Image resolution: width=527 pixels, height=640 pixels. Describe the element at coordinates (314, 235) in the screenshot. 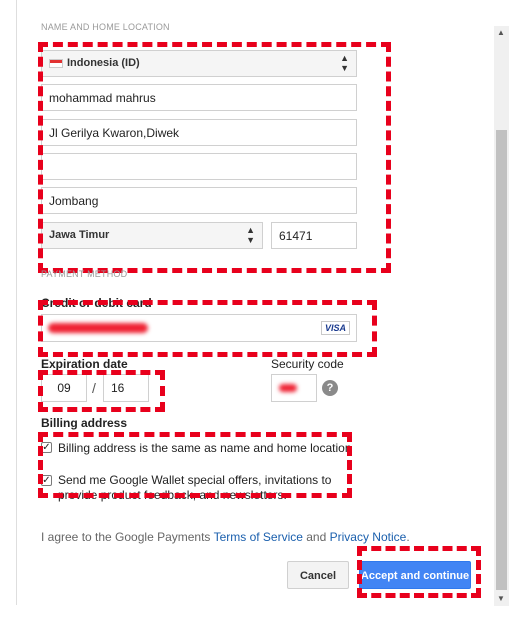

I see `postal-code-field: 61471` at that location.